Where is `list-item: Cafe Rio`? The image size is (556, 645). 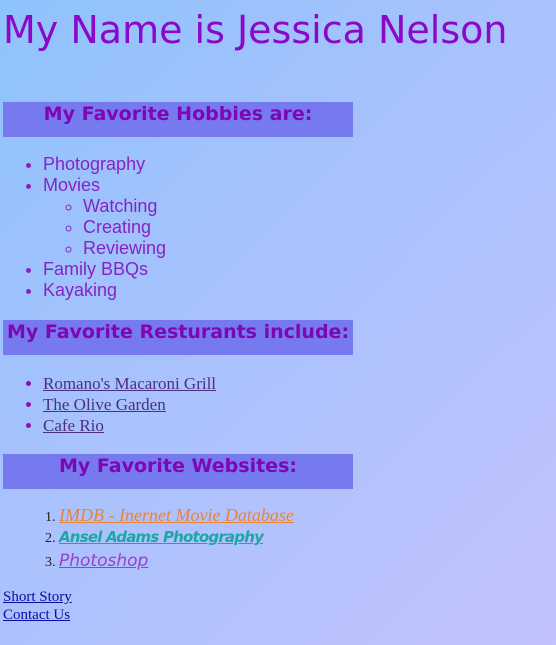 list-item: Cafe Rio is located at coordinates (129, 425).